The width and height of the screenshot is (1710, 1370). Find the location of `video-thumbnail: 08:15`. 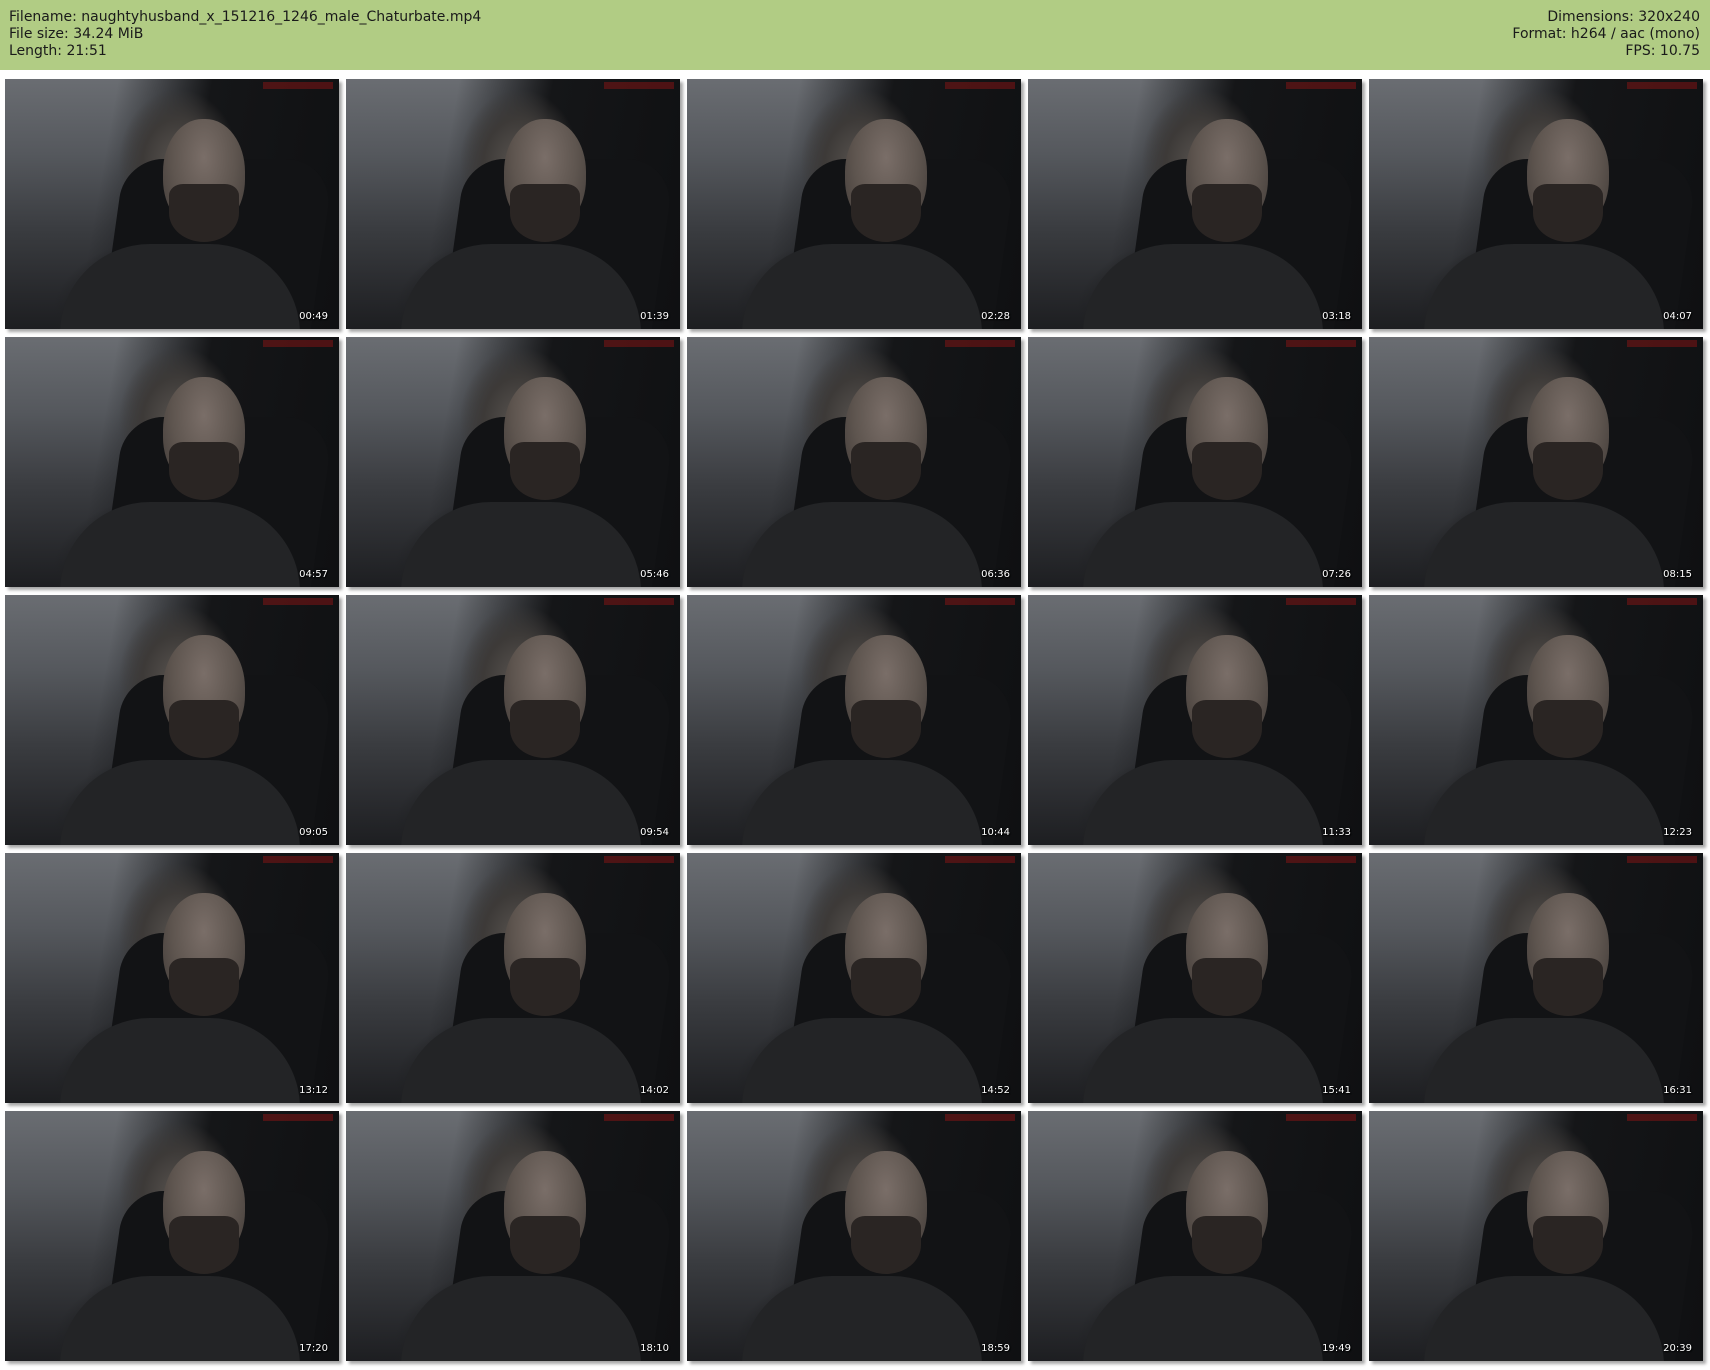

video-thumbnail: 08:15 is located at coordinates (1536, 462).